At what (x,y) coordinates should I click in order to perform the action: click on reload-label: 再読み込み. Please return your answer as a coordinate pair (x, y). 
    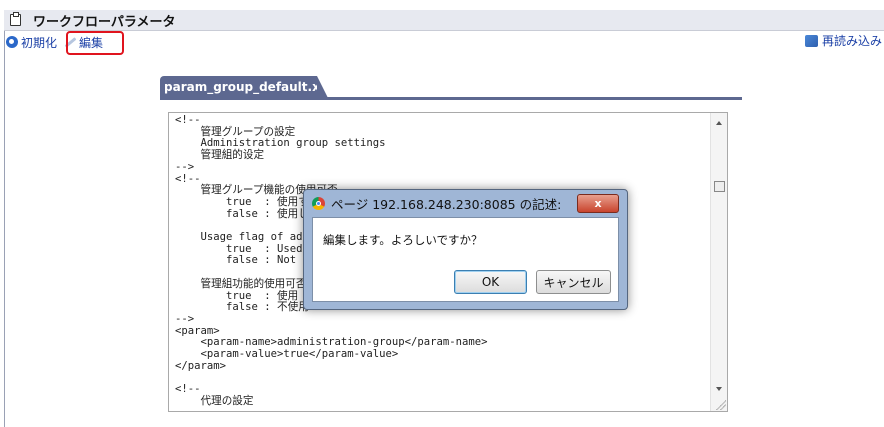
    Looking at the image, I should click on (851, 41).